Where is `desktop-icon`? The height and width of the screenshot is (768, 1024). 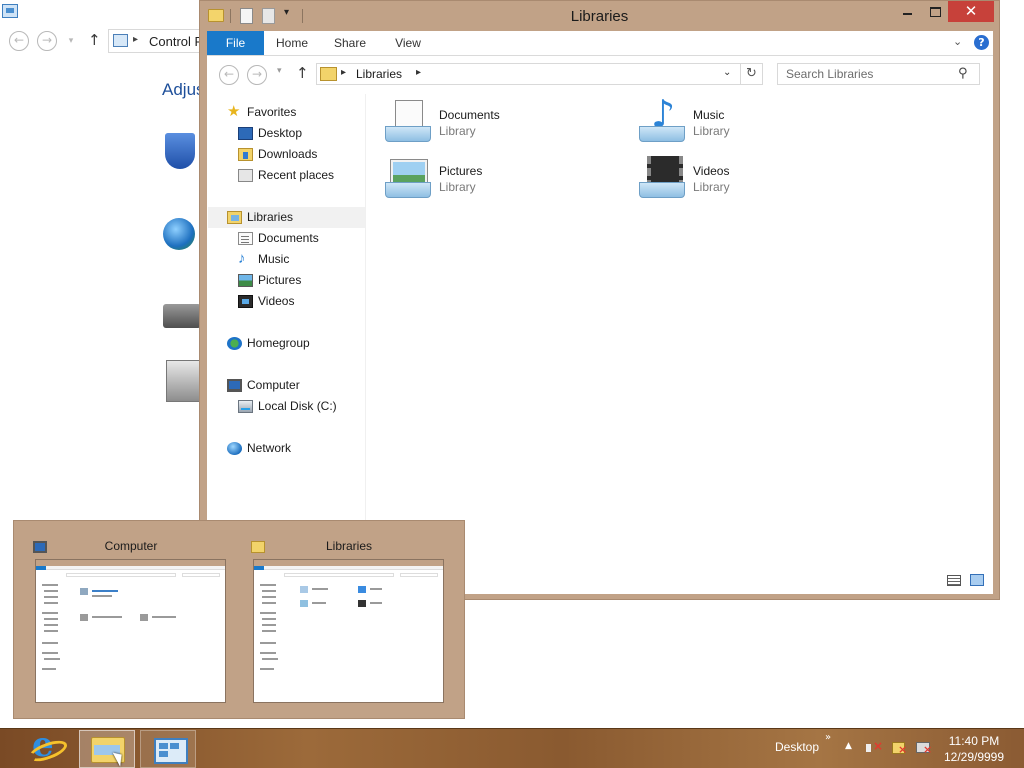 desktop-icon is located at coordinates (245, 133).